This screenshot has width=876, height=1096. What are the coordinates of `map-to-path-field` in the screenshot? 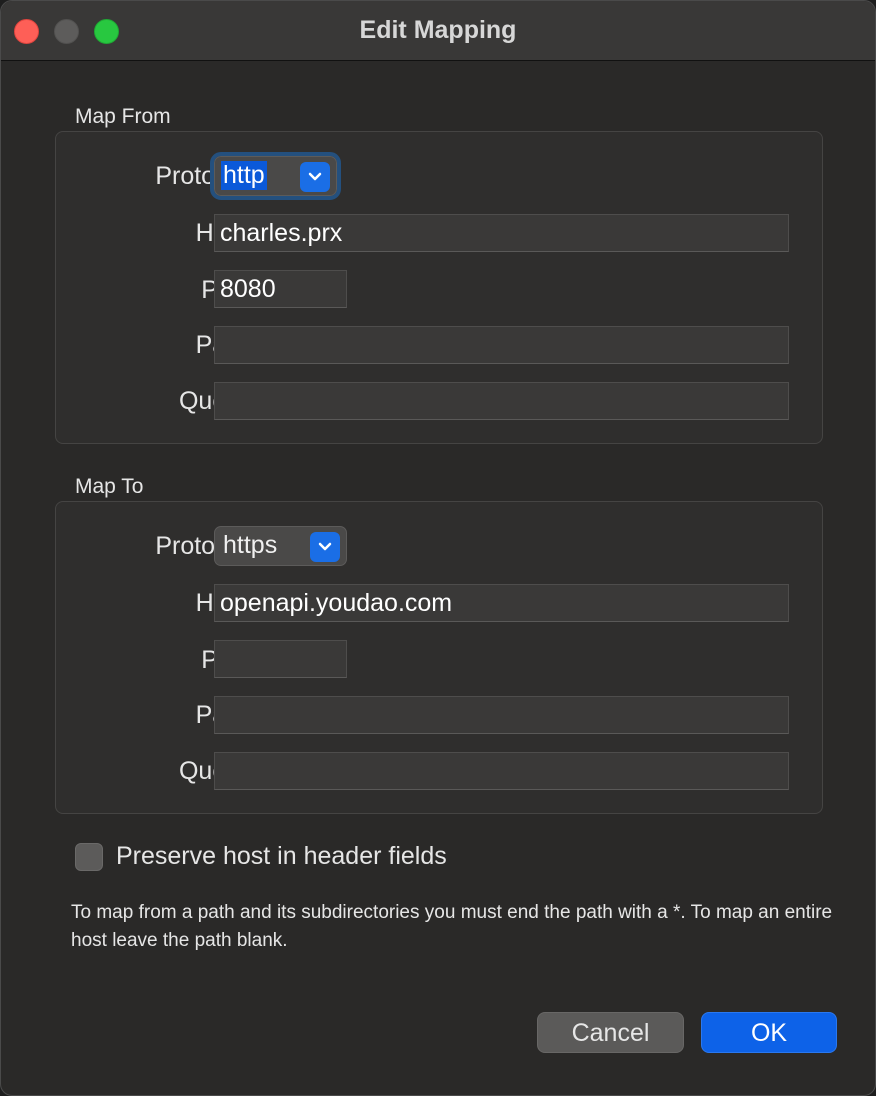 It's located at (501, 715).